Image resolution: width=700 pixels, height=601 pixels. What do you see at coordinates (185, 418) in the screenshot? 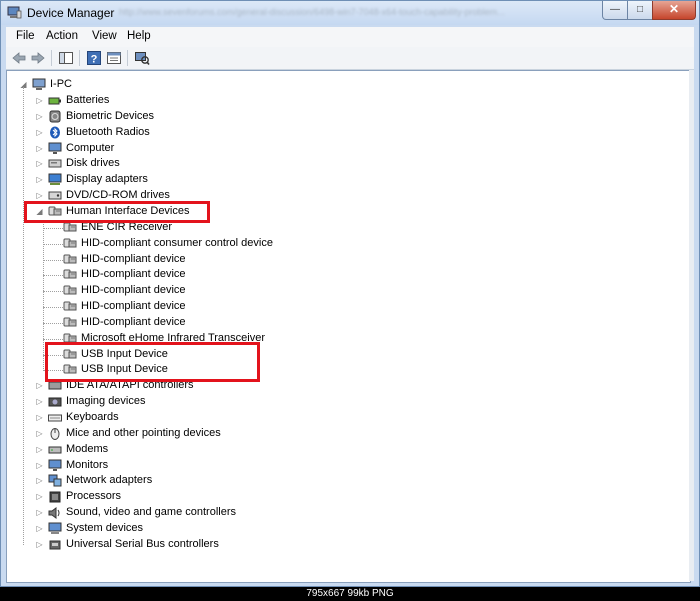
I see `tree-category: ▷ Keyboards` at bounding box center [185, 418].